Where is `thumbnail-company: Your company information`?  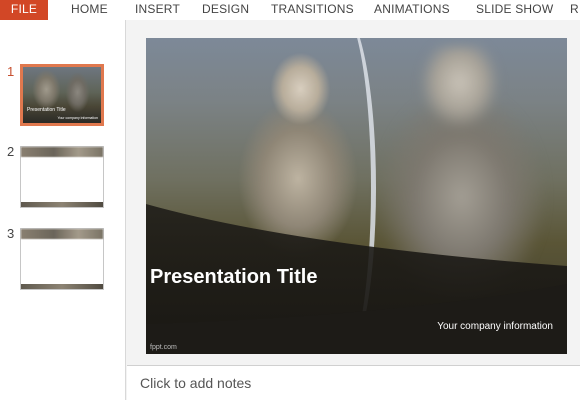 thumbnail-company: Your company information is located at coordinates (77, 118).